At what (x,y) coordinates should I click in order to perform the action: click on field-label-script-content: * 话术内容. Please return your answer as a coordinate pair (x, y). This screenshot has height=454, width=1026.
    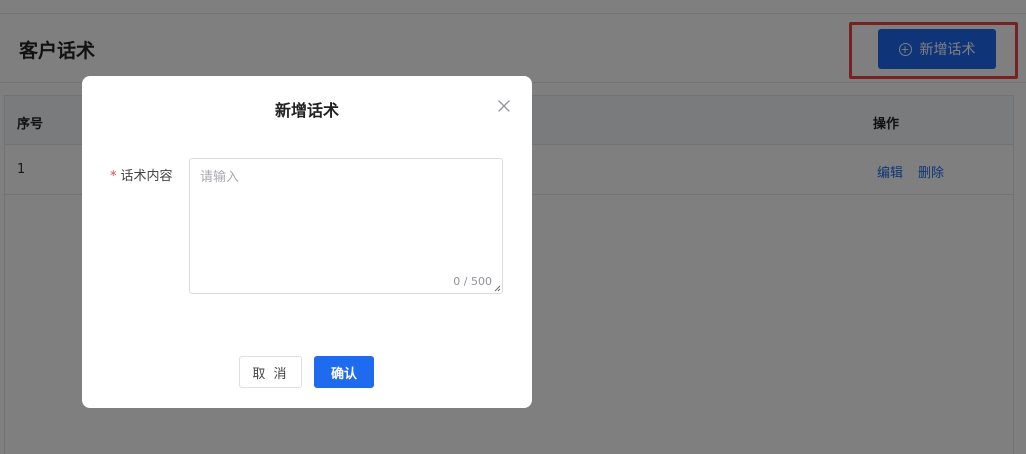
    Looking at the image, I should click on (141, 174).